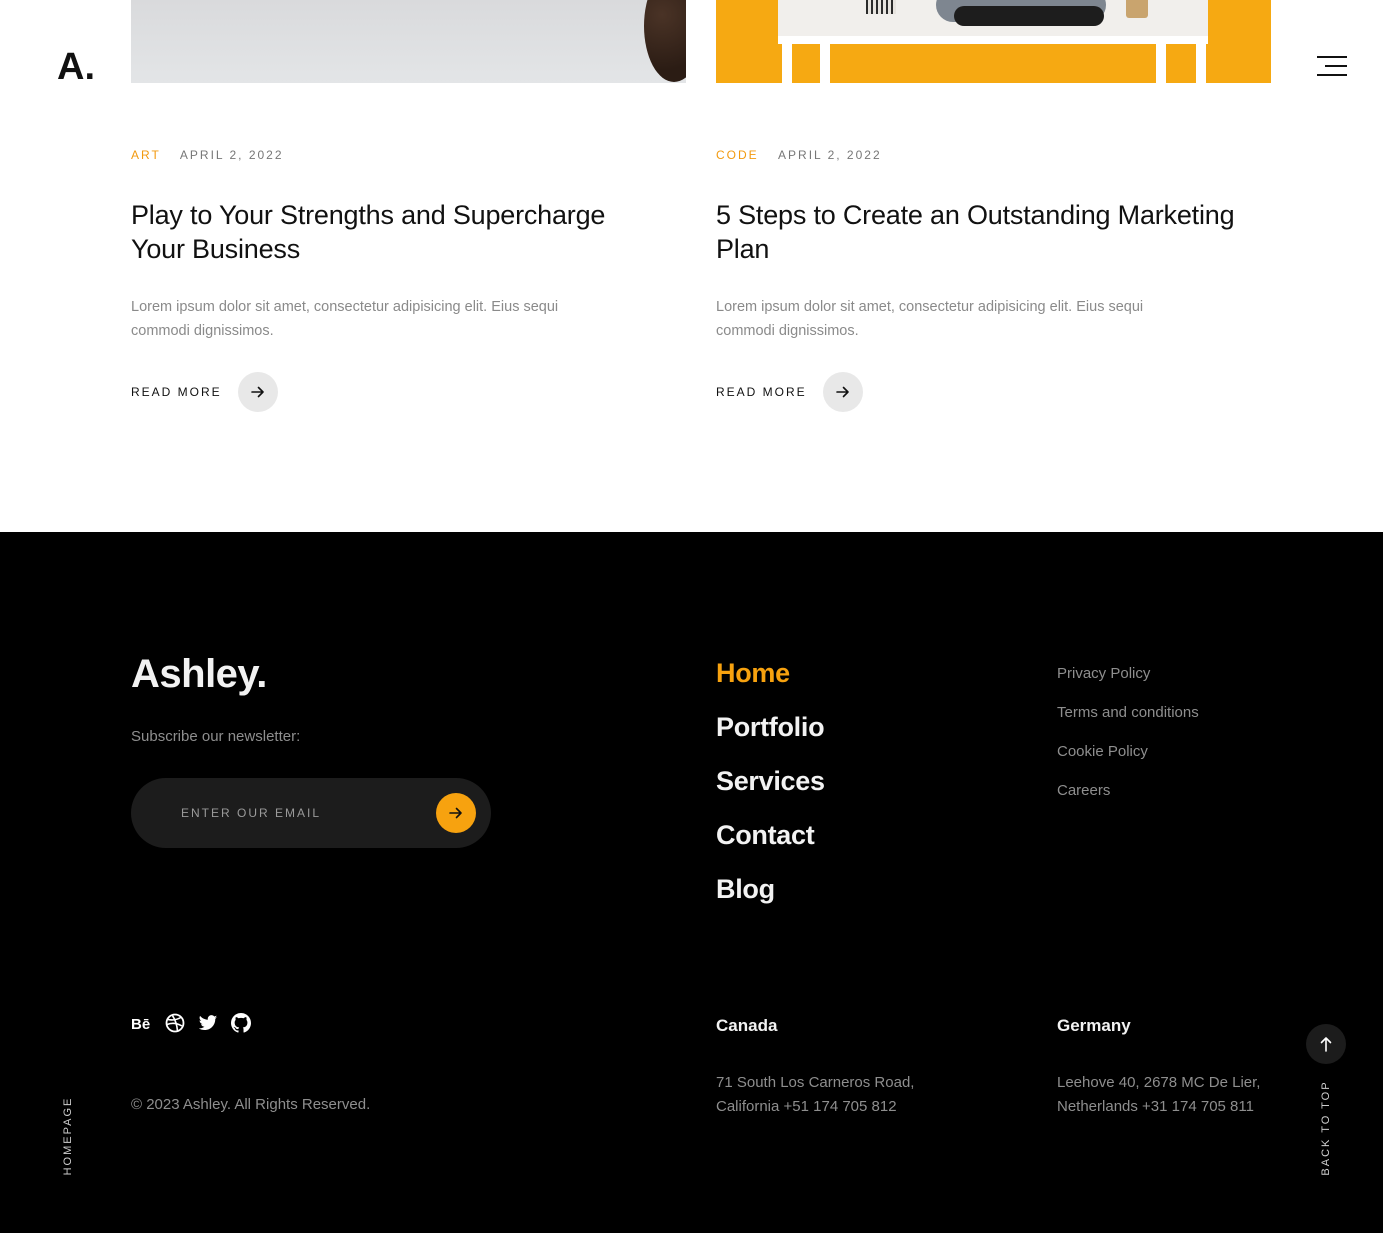 The image size is (1383, 1233). I want to click on github-icon, so click(241, 1023).